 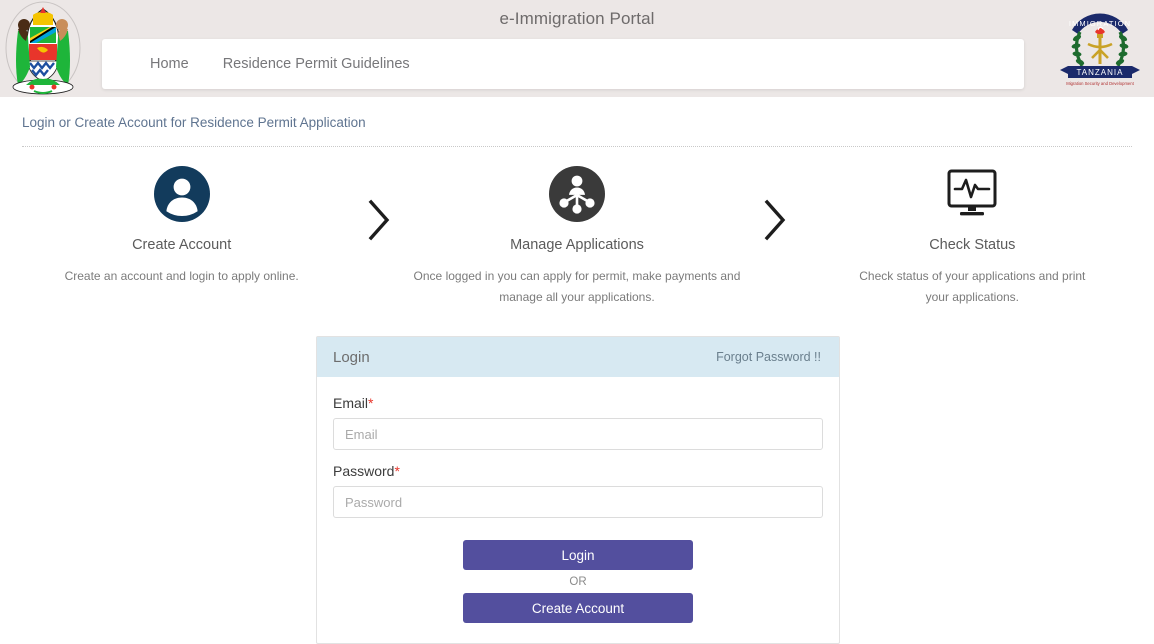 I want to click on create-account-button: Create Account, so click(x=578, y=608).